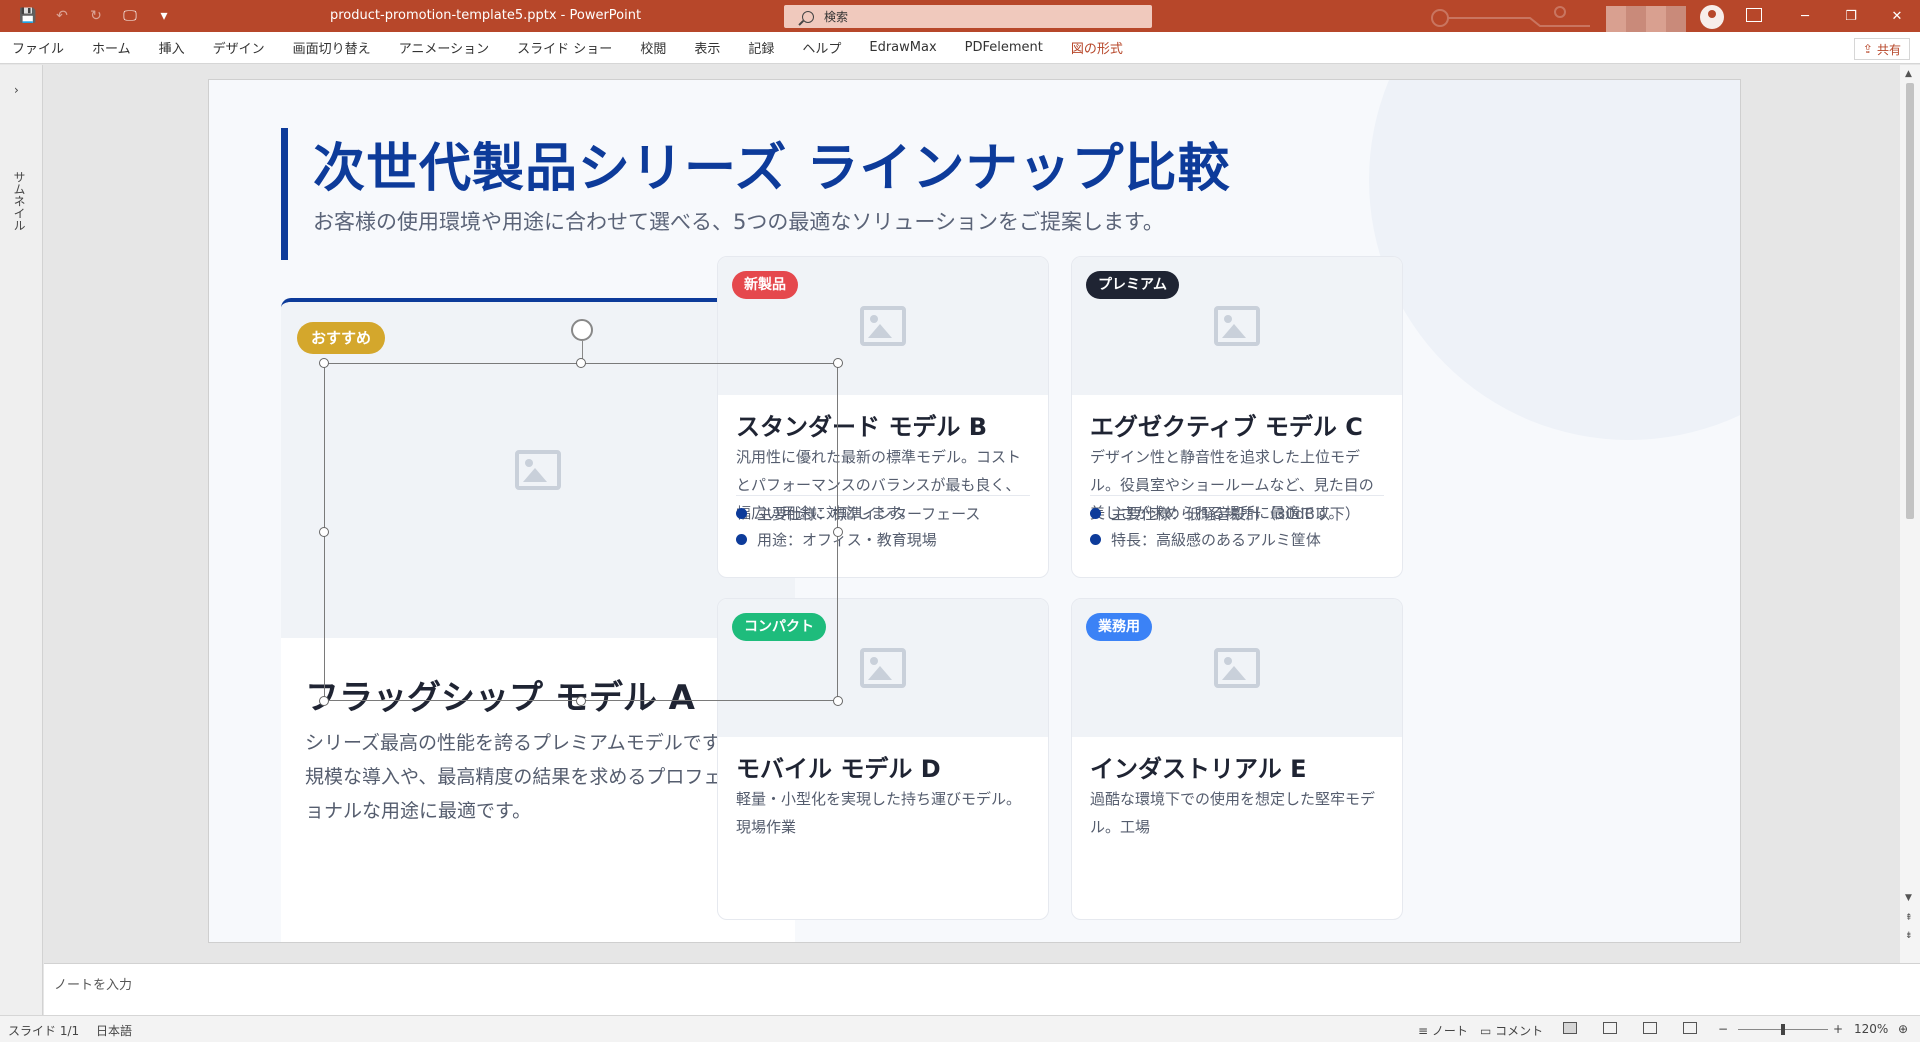  What do you see at coordinates (28, 16) in the screenshot?
I see `save-icon: 💾` at bounding box center [28, 16].